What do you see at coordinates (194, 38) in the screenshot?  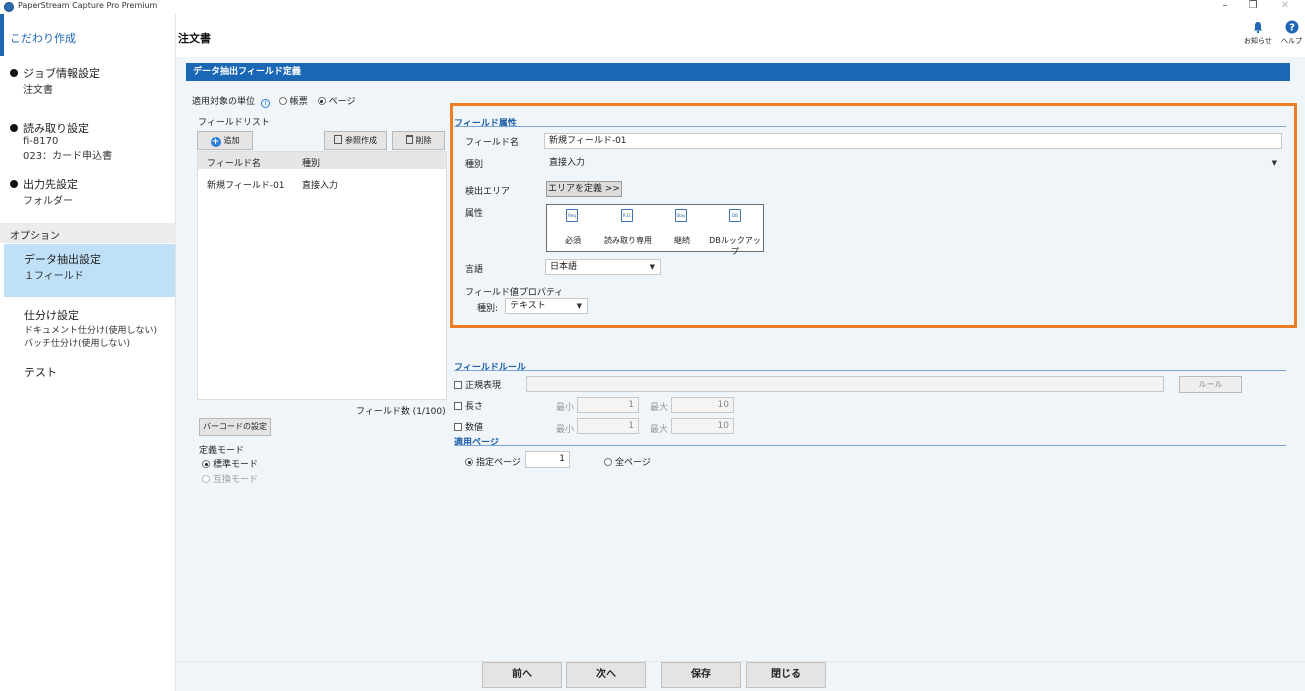 I see `page-title: 注文書` at bounding box center [194, 38].